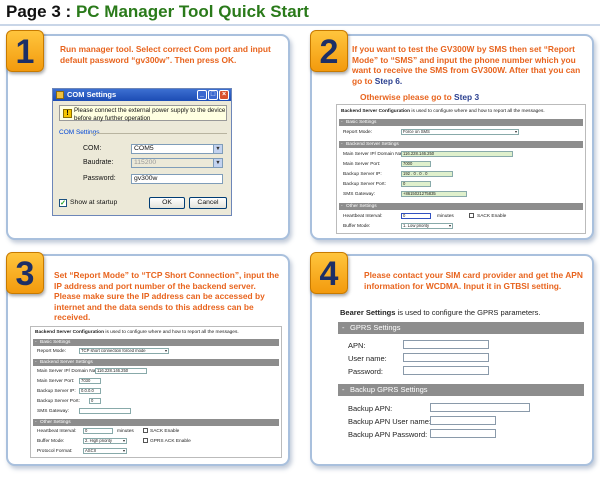 The height and width of the screenshot is (477, 600). What do you see at coordinates (144, 148) in the screenshot?
I see `com-port-value: COM5` at bounding box center [144, 148].